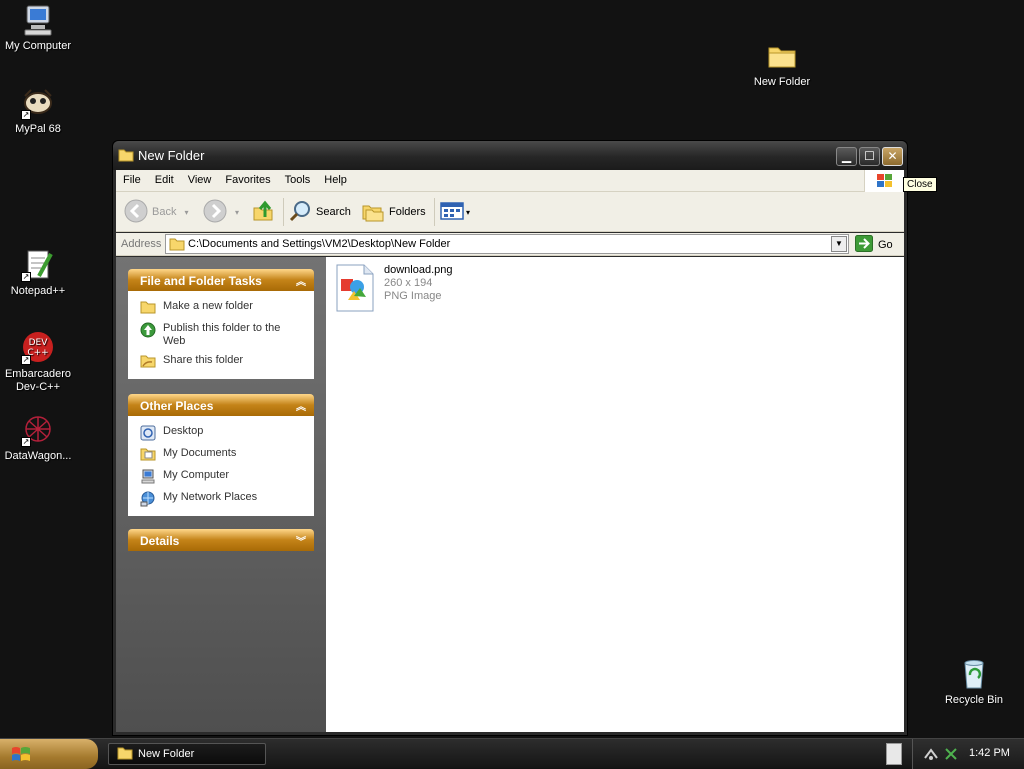 This screenshot has height=769, width=1024. What do you see at coordinates (885, 245) in the screenshot?
I see `go-label: Go` at bounding box center [885, 245].